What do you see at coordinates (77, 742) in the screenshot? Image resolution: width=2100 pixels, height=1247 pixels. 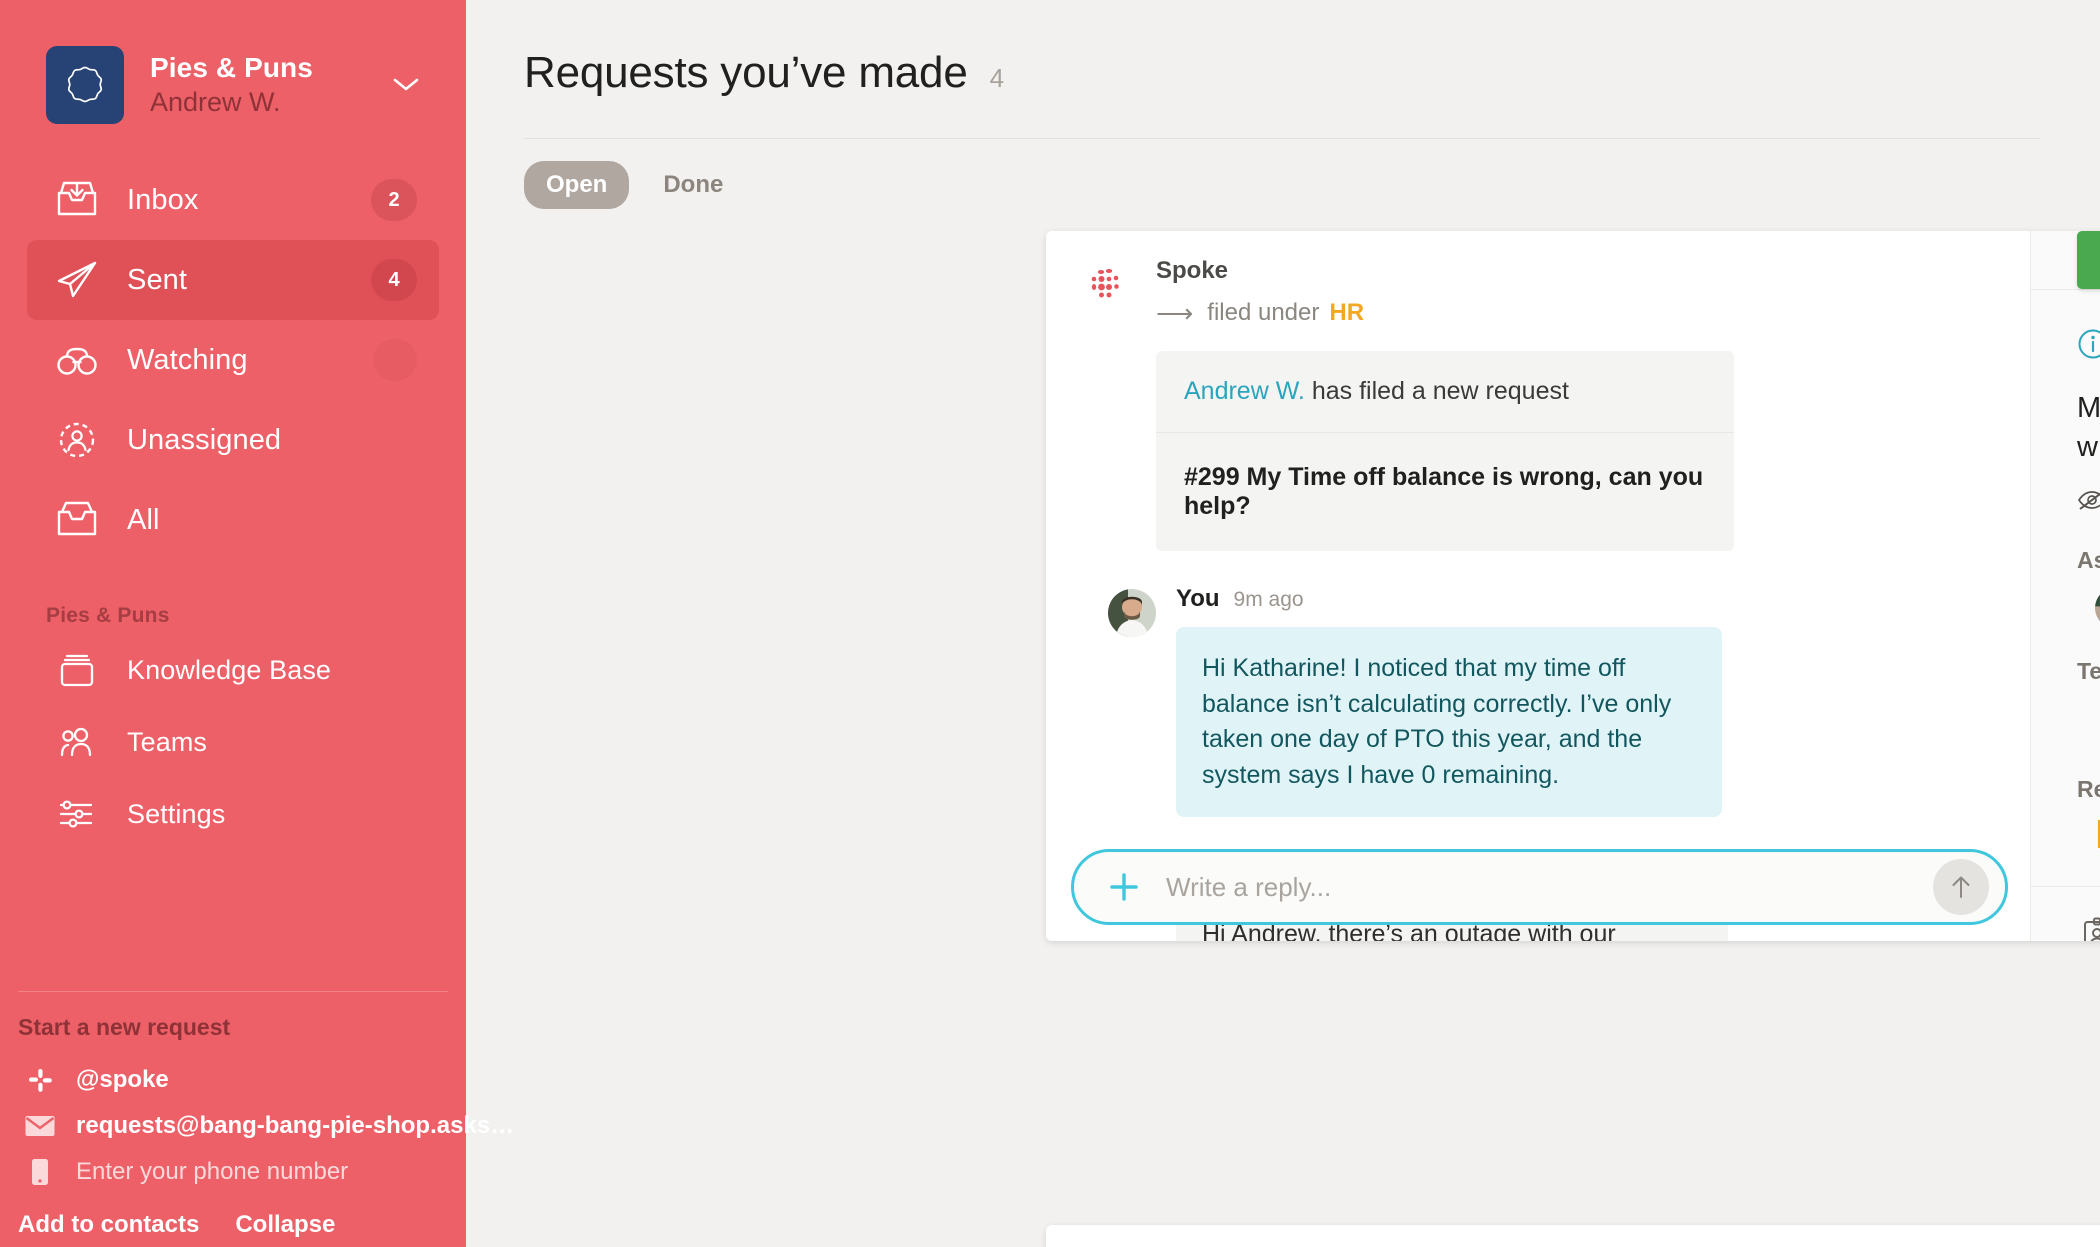 I see `people-icon` at bounding box center [77, 742].